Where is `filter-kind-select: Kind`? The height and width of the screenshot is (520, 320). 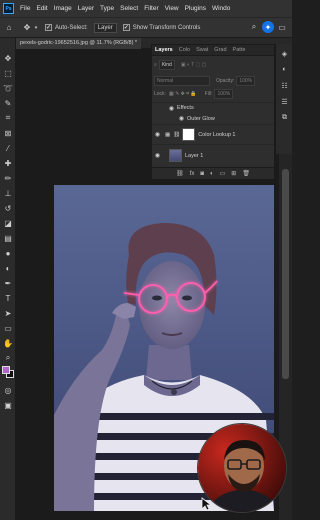
filter-kind-select: Kind is located at coordinates (166, 65).